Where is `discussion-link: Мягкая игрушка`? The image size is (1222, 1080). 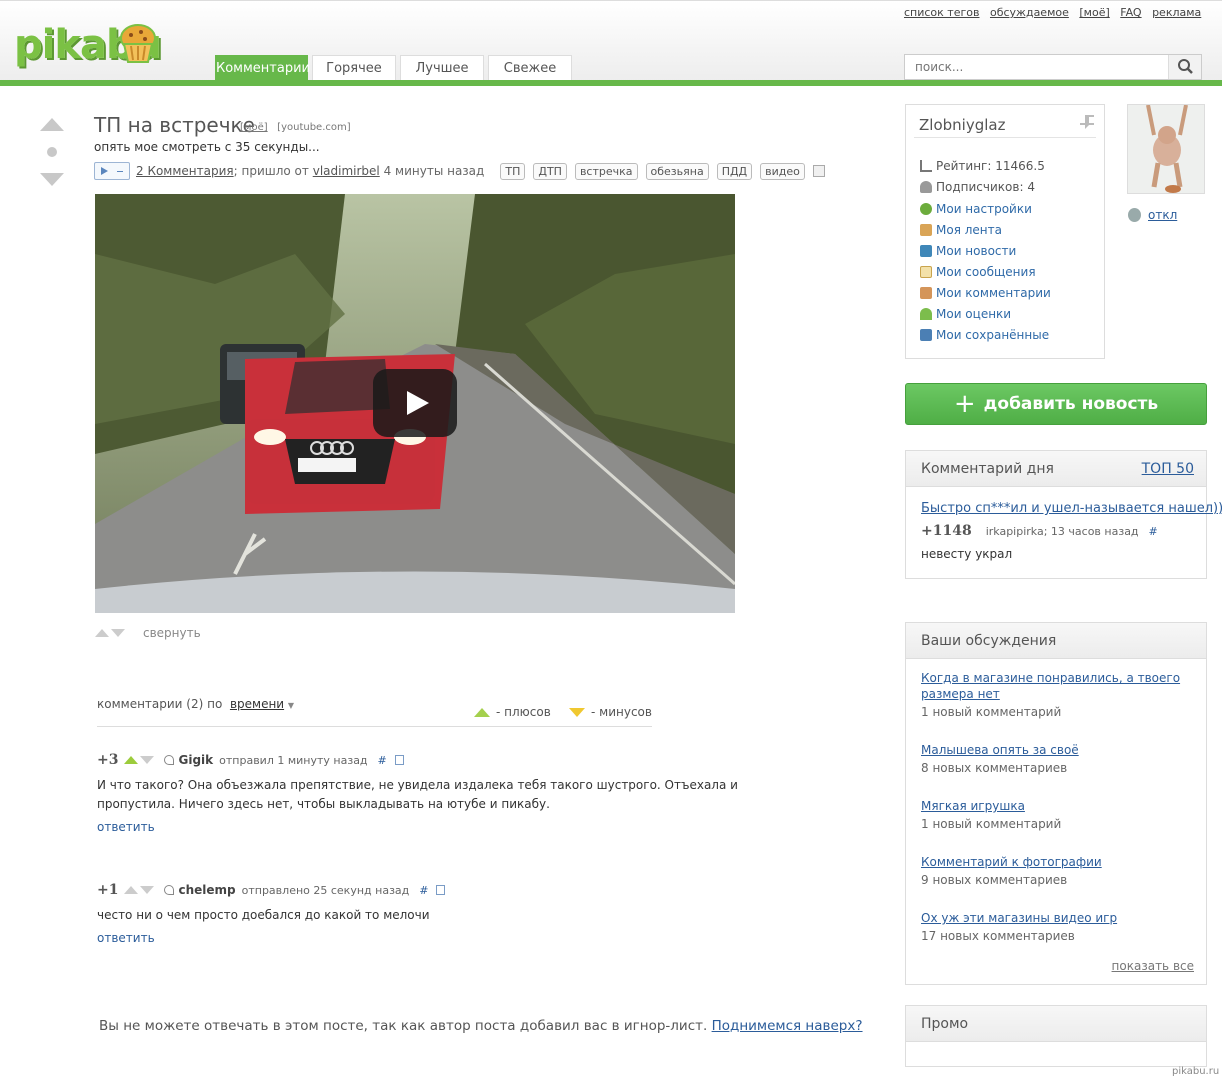 discussion-link: Мягкая игрушка is located at coordinates (973, 806).